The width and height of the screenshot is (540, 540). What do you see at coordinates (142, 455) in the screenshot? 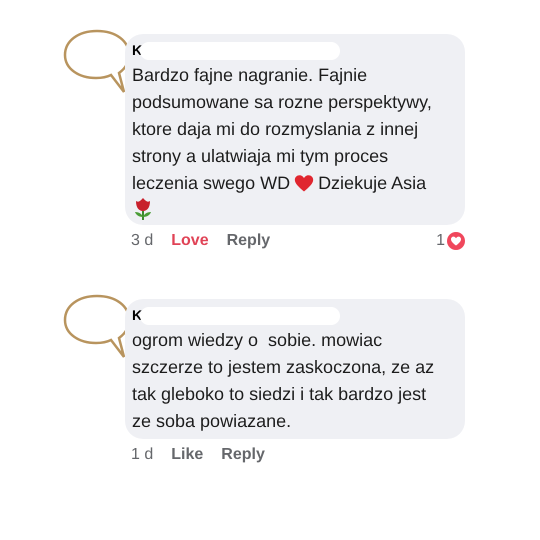
I see `time-label: 1 d` at bounding box center [142, 455].